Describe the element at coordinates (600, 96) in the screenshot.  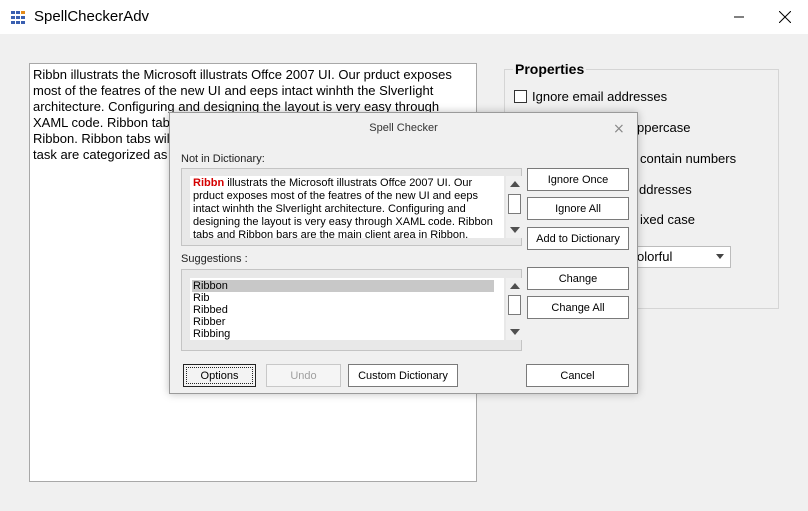
I see `ignore-email-label: Ignore email addresses` at that location.